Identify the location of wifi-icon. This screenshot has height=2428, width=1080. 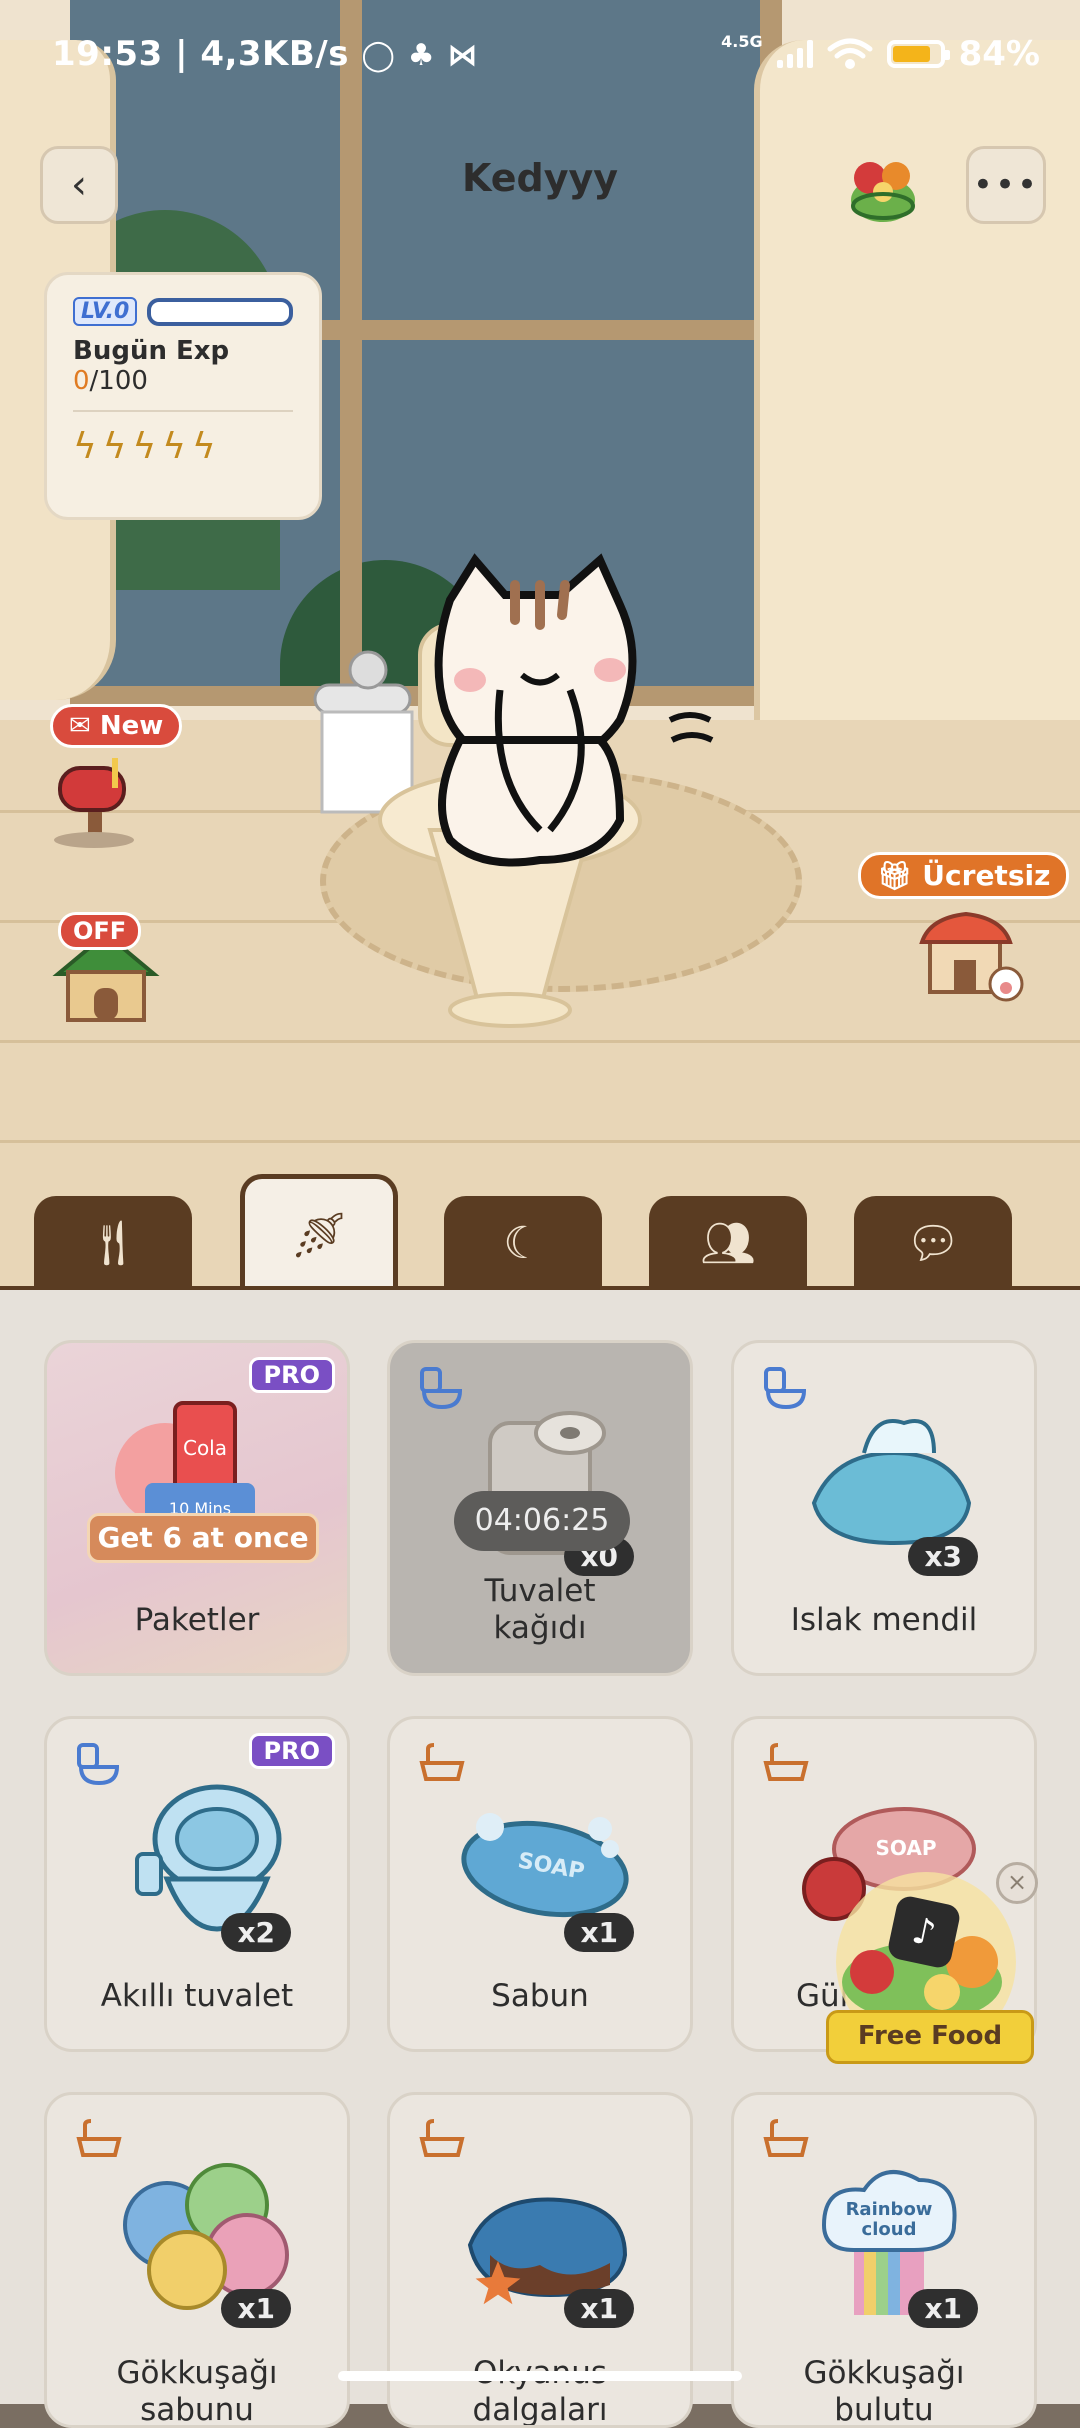
(850, 53).